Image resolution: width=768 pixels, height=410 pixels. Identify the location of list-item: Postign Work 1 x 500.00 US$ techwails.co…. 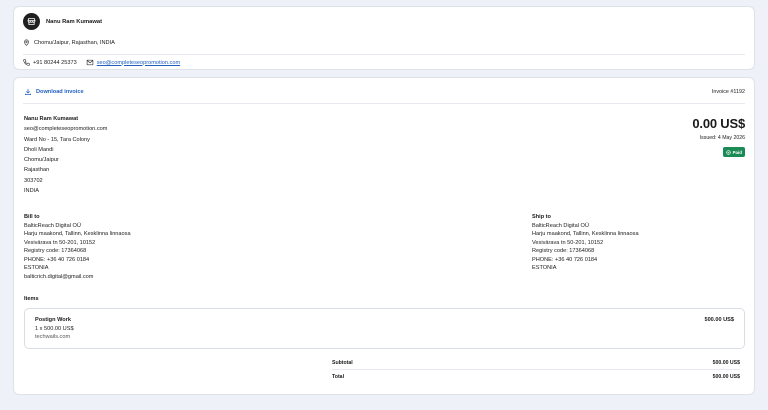
(384, 328).